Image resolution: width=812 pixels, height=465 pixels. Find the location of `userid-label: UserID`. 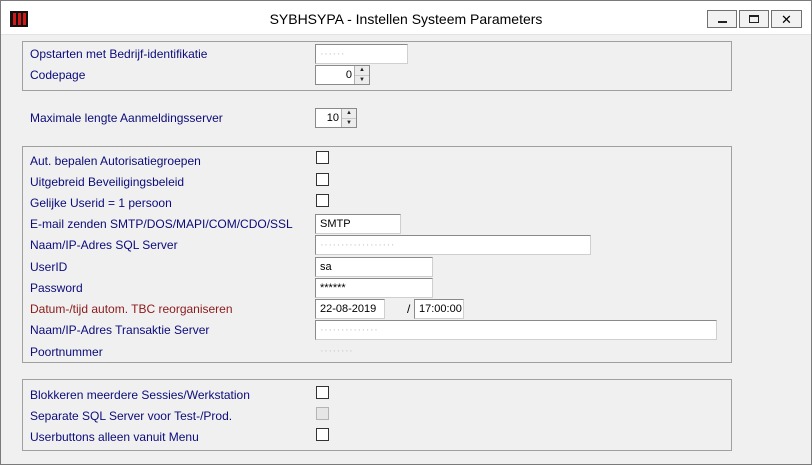

userid-label: UserID is located at coordinates (49, 267).